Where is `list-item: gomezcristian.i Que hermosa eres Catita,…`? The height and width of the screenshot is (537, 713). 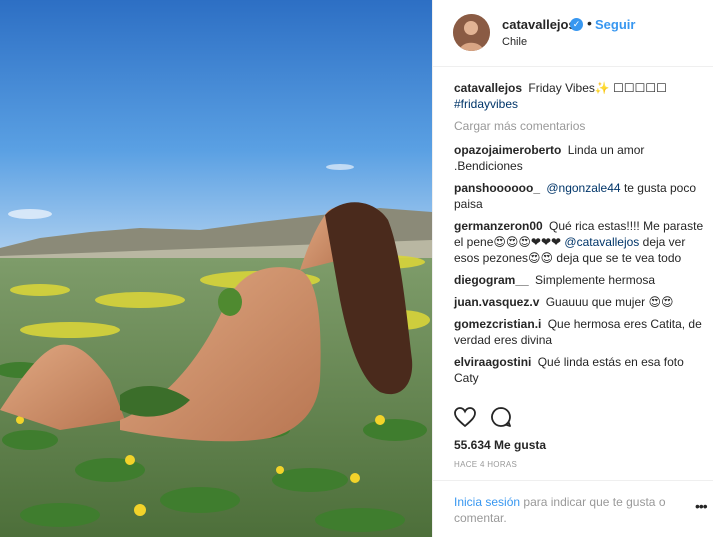
list-item: gomezcristian.i Que hermosa eres Catita,… is located at coordinates (579, 332).